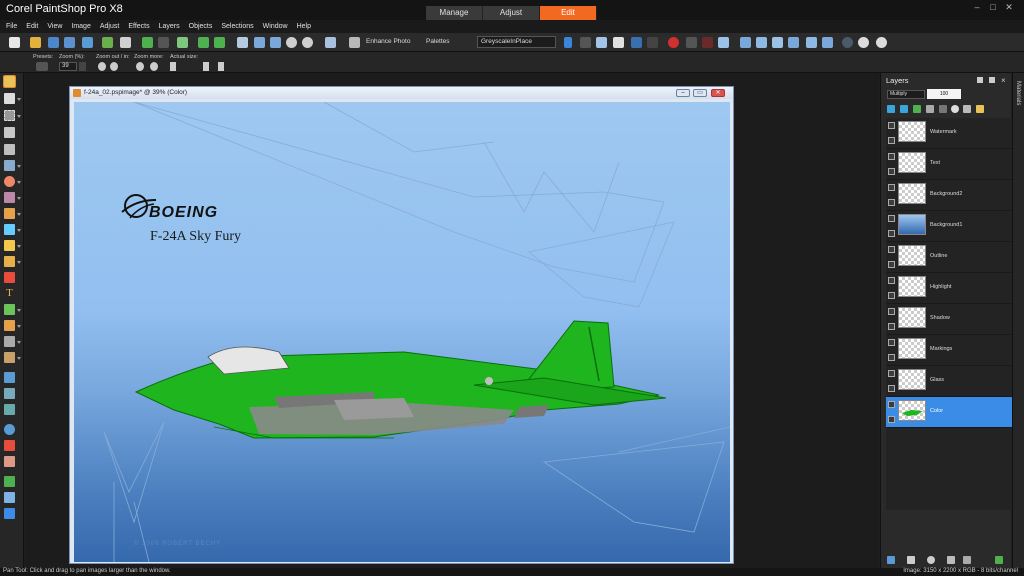 Image resolution: width=1024 pixels, height=576 pixels. Describe the element at coordinates (967, 109) in the screenshot. I see `link-icon` at that location.